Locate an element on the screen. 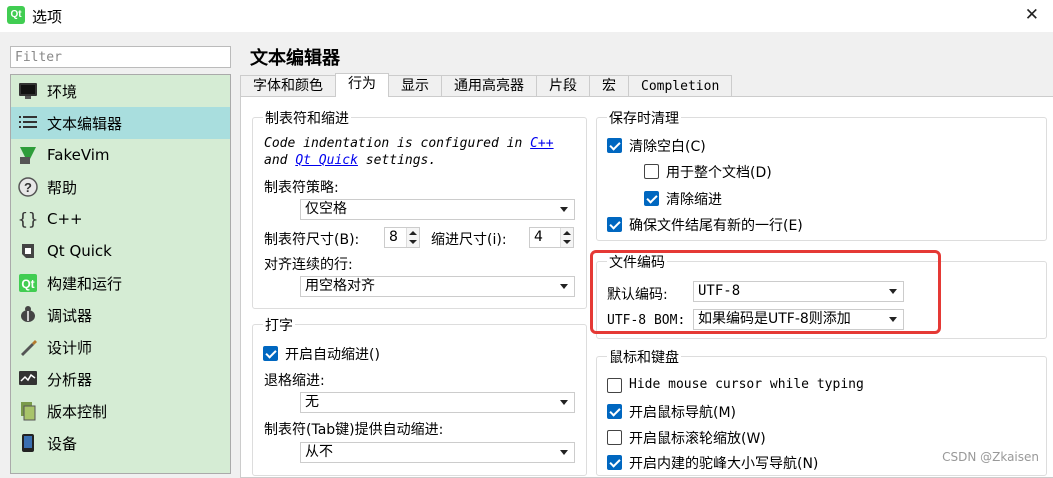 The image size is (1053, 478). note-text: settings. is located at coordinates (397, 160).